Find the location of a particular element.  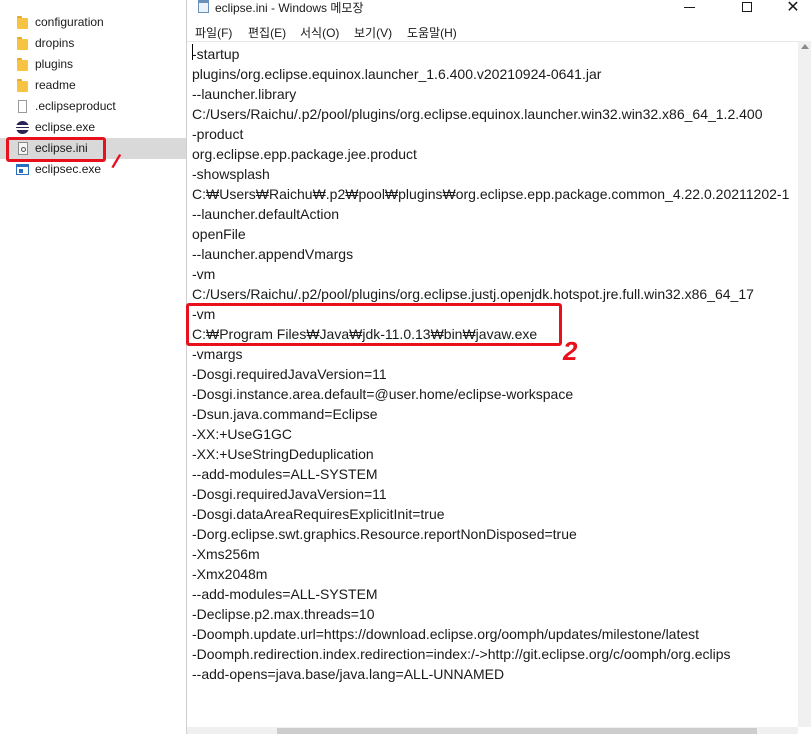

file-item-eclipseproduct: .eclipseproduct is located at coordinates (93, 106).